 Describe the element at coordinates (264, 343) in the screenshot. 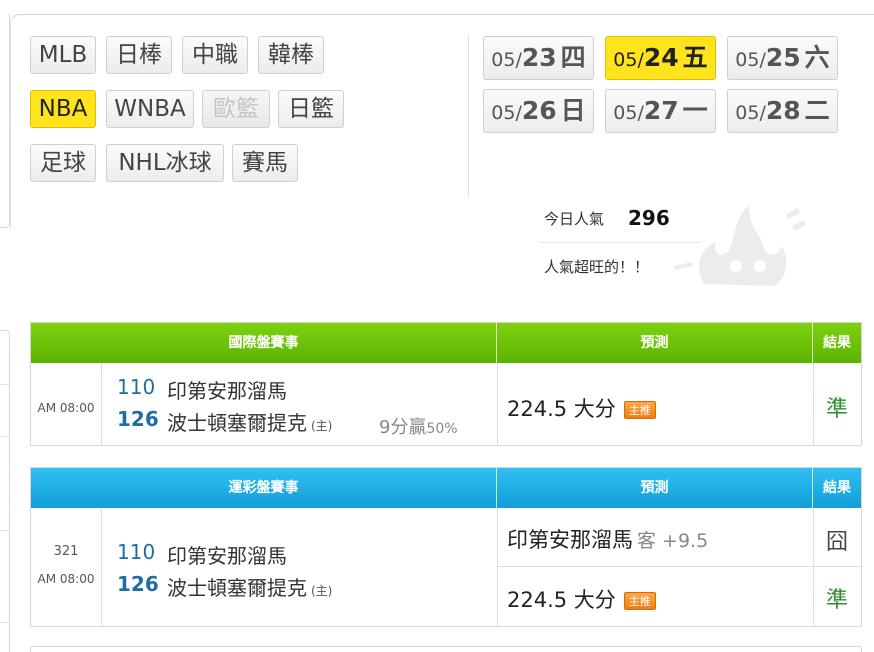

I see `column-header-event: 國際盤賽事` at that location.